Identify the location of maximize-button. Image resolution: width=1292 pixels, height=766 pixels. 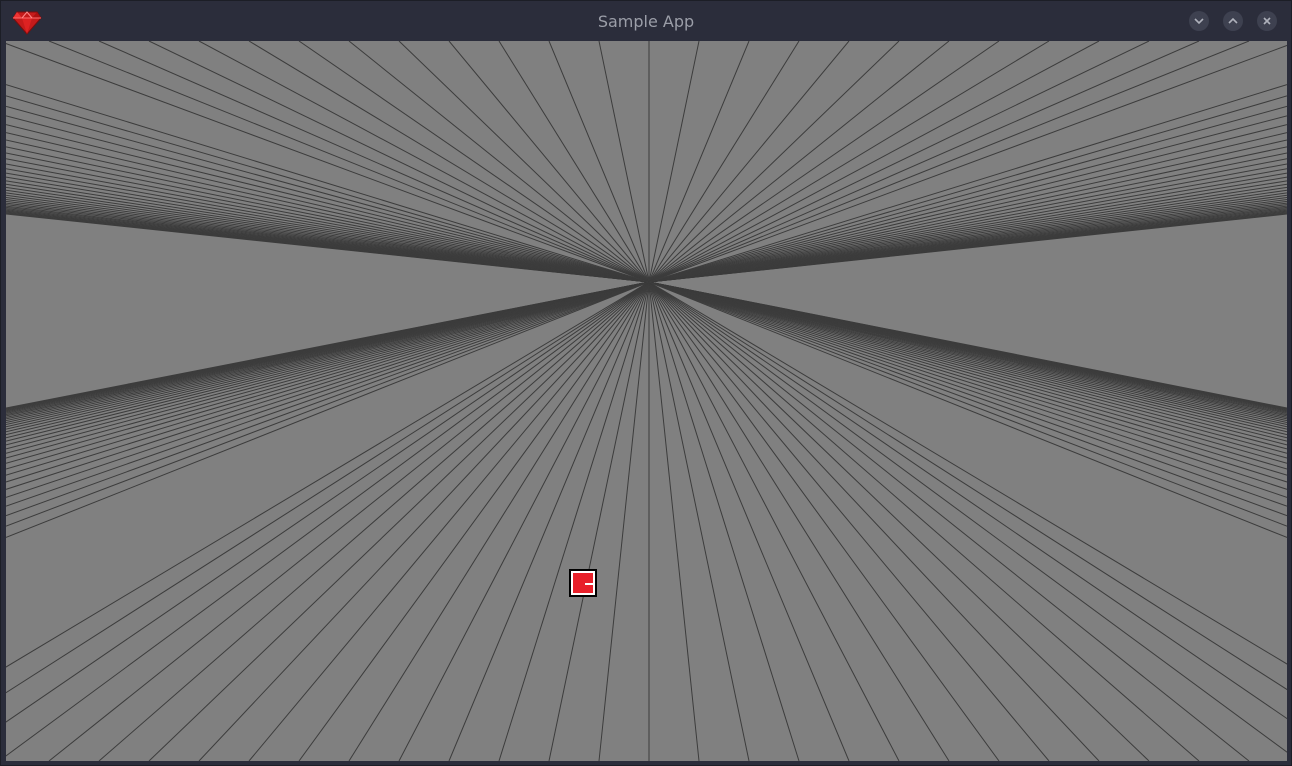
(1233, 21).